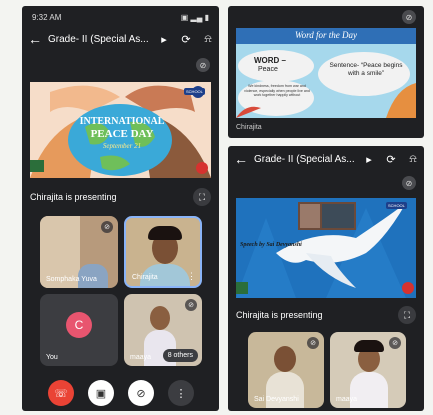 The height and width of the screenshot is (415, 433). Describe the element at coordinates (366, 69) in the screenshot. I see `sentence-text: Sentence- “Peace begins with a smile”` at that location.